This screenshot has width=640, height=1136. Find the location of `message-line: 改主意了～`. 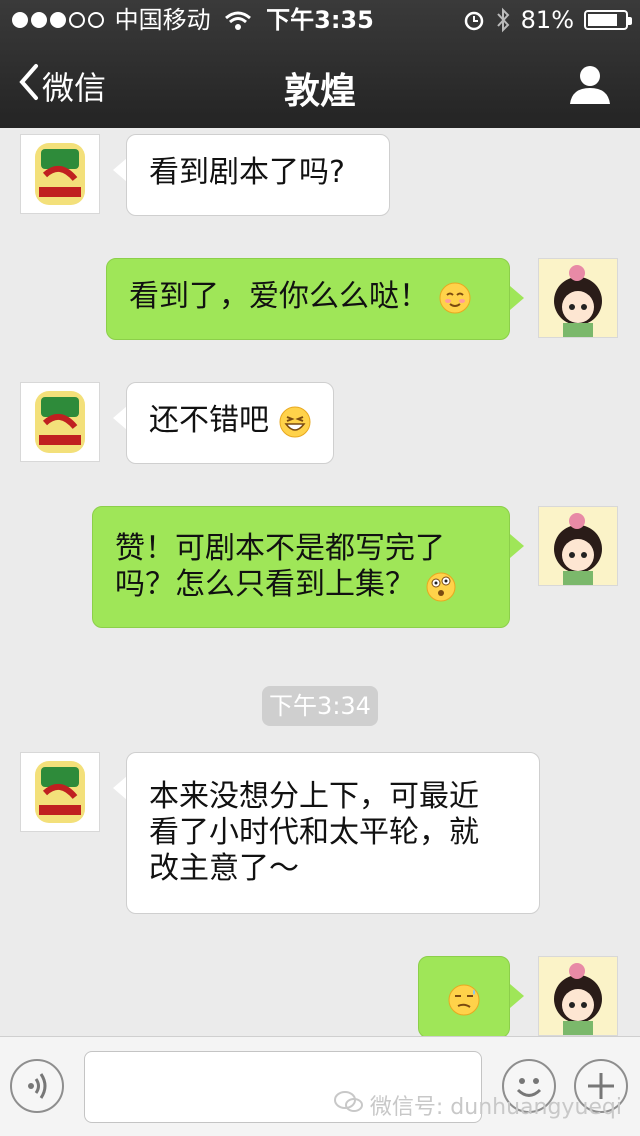

message-line: 改主意了～ is located at coordinates (224, 868).